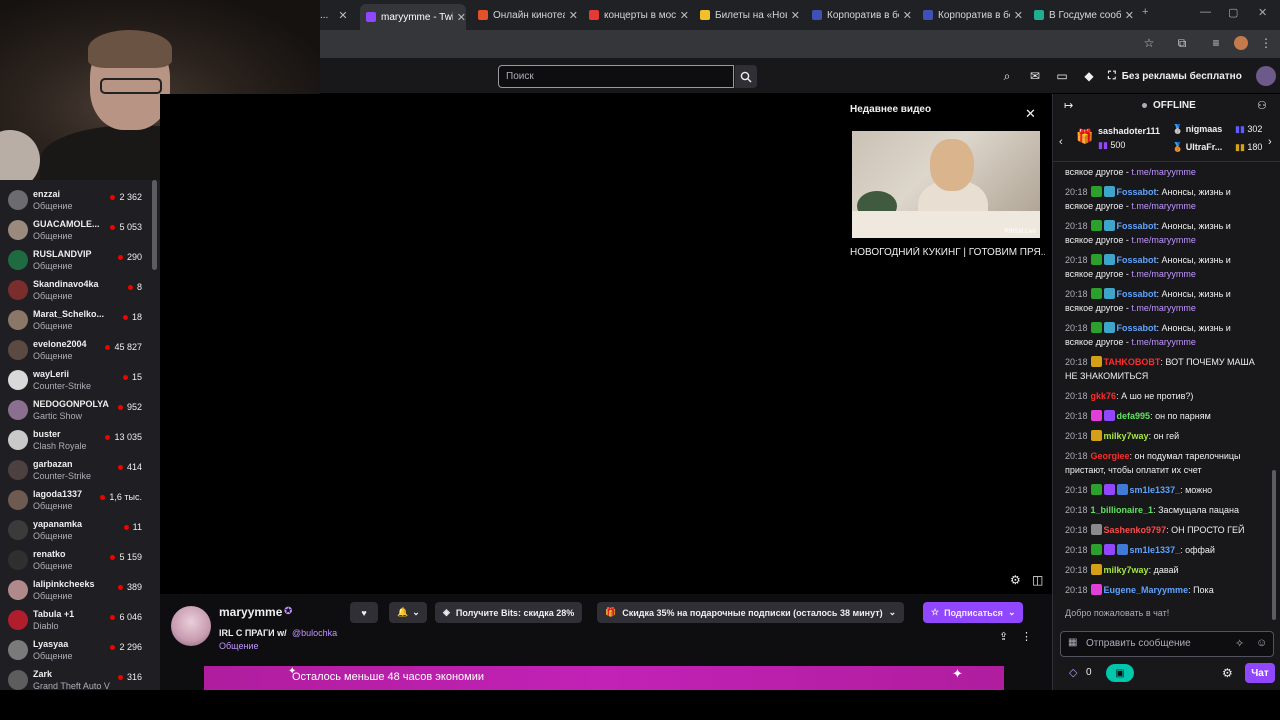  I want to click on channel-name: maryymme, so click(250, 612).